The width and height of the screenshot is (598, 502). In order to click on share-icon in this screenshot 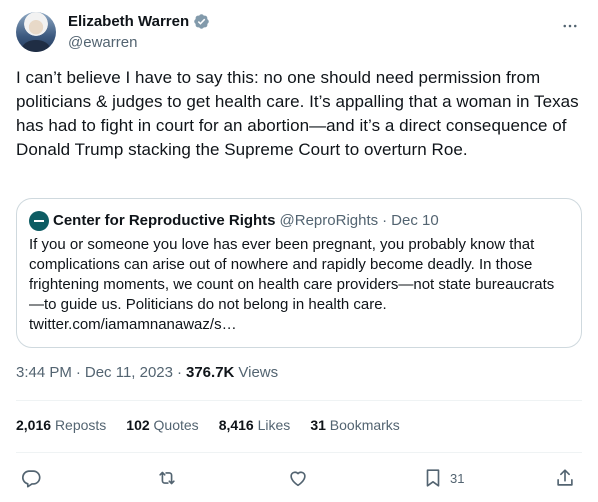, I will do `click(565, 477)`.